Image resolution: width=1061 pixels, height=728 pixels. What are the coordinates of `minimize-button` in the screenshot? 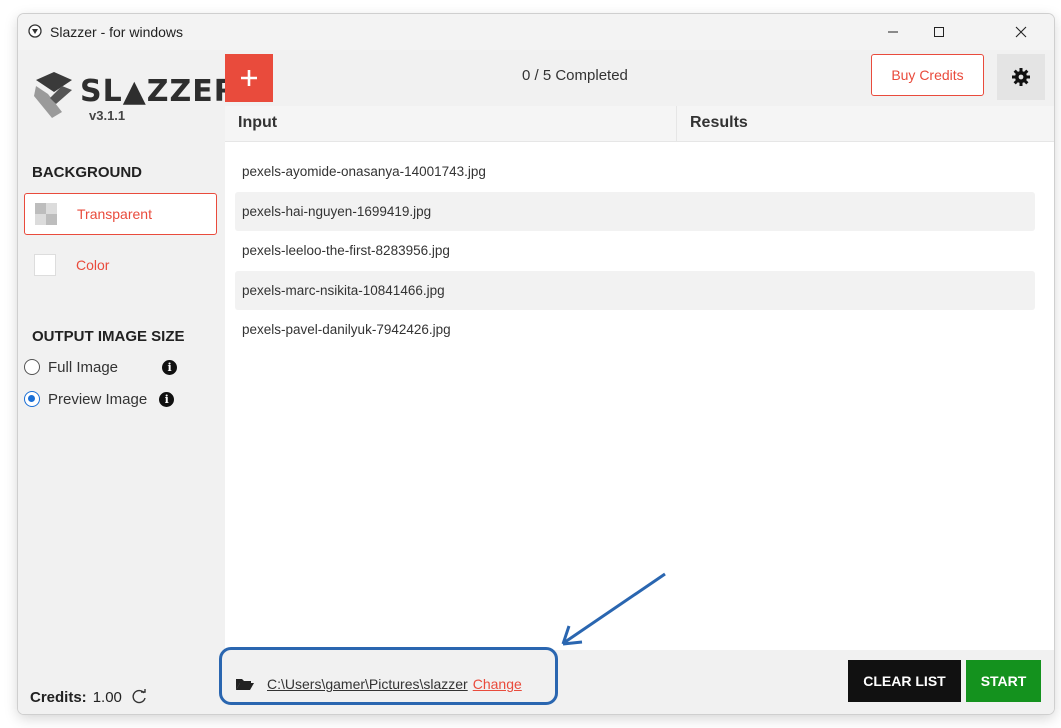 It's located at (893, 32).